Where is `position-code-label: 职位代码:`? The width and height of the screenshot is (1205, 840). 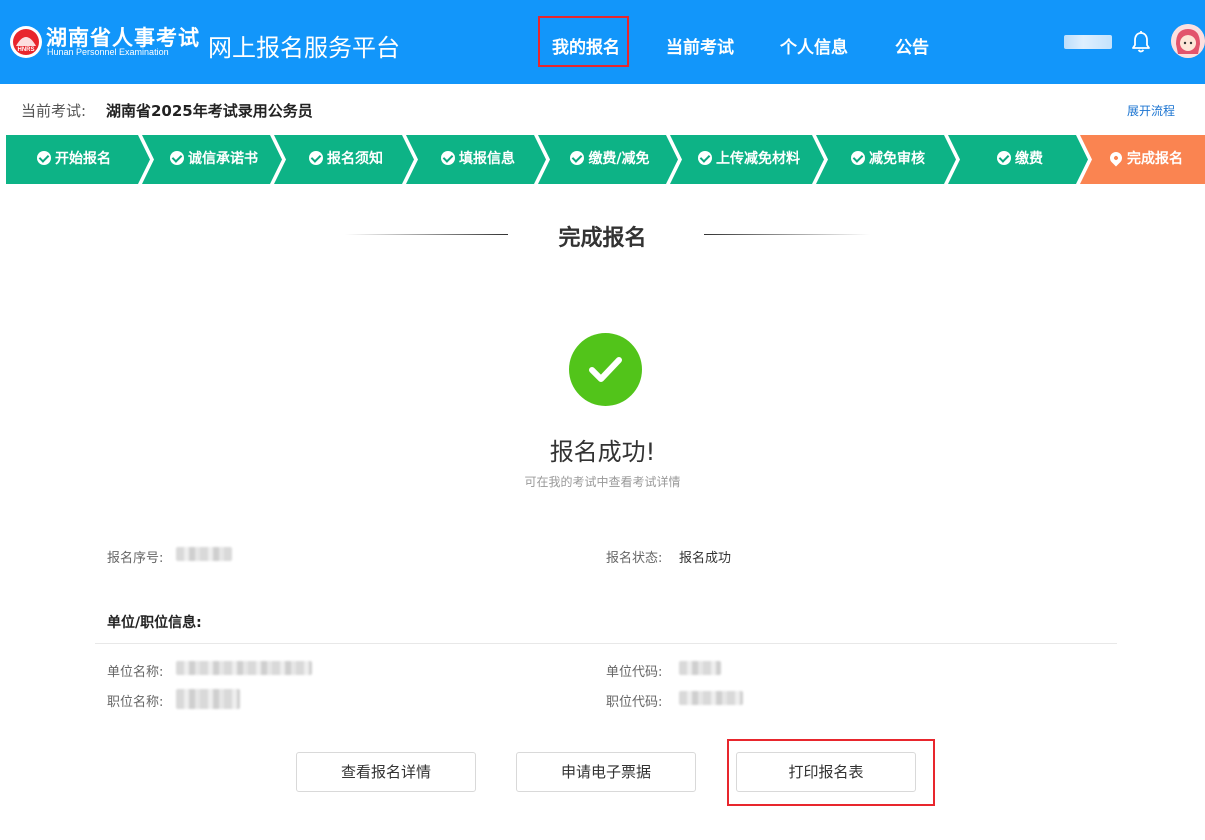
position-code-label: 职位代码: is located at coordinates (634, 702).